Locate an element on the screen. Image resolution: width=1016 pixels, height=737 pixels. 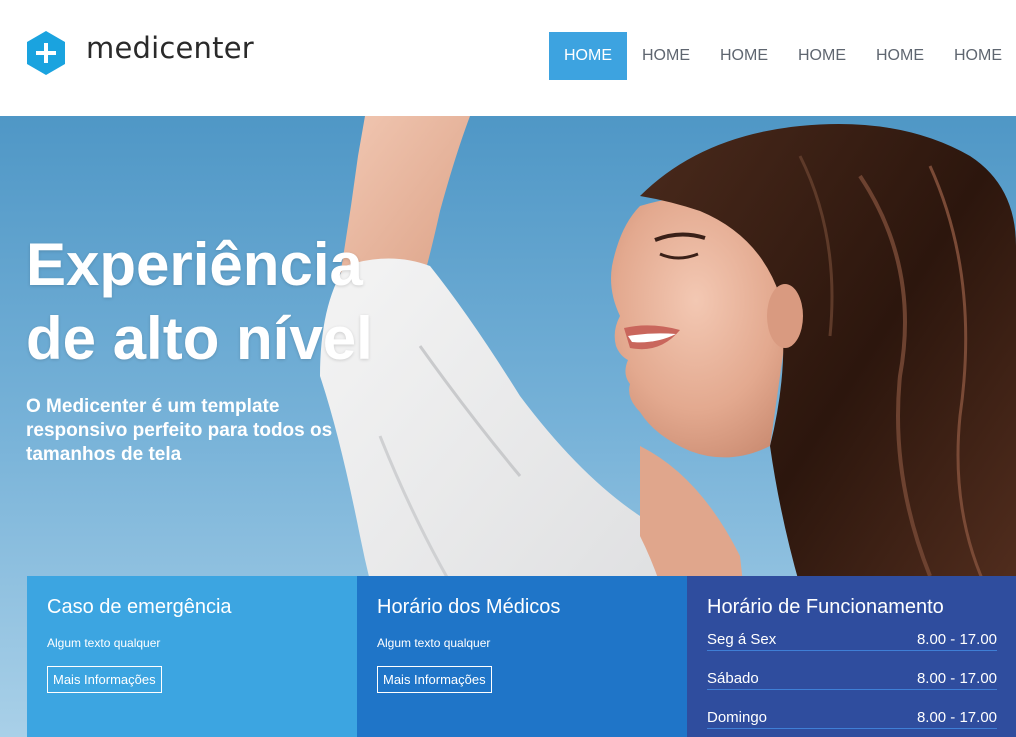
emergency-text: Algum texto qualquer is located at coordinates (104, 643).